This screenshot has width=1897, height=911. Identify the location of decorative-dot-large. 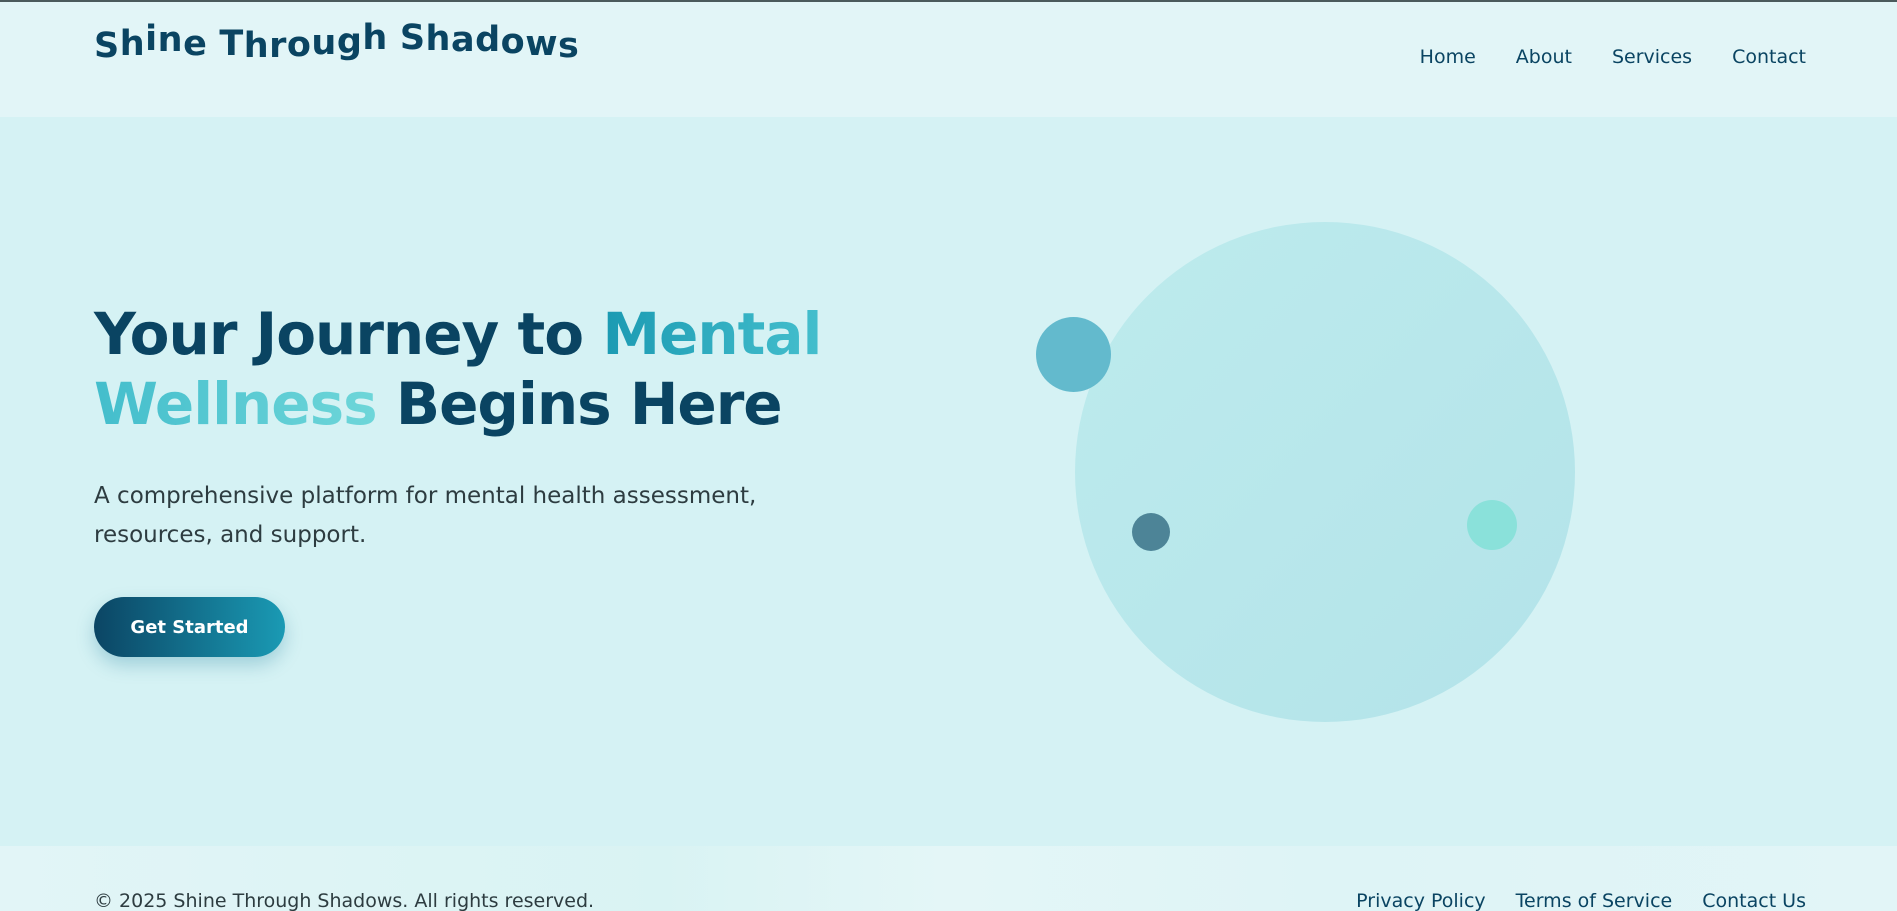
(1073, 354).